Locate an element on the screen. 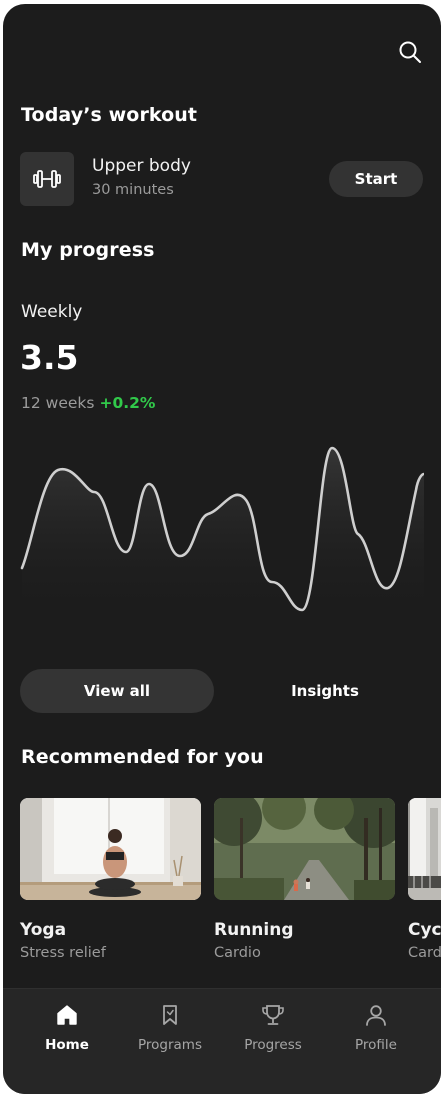  cycling-image is located at coordinates (424, 849).